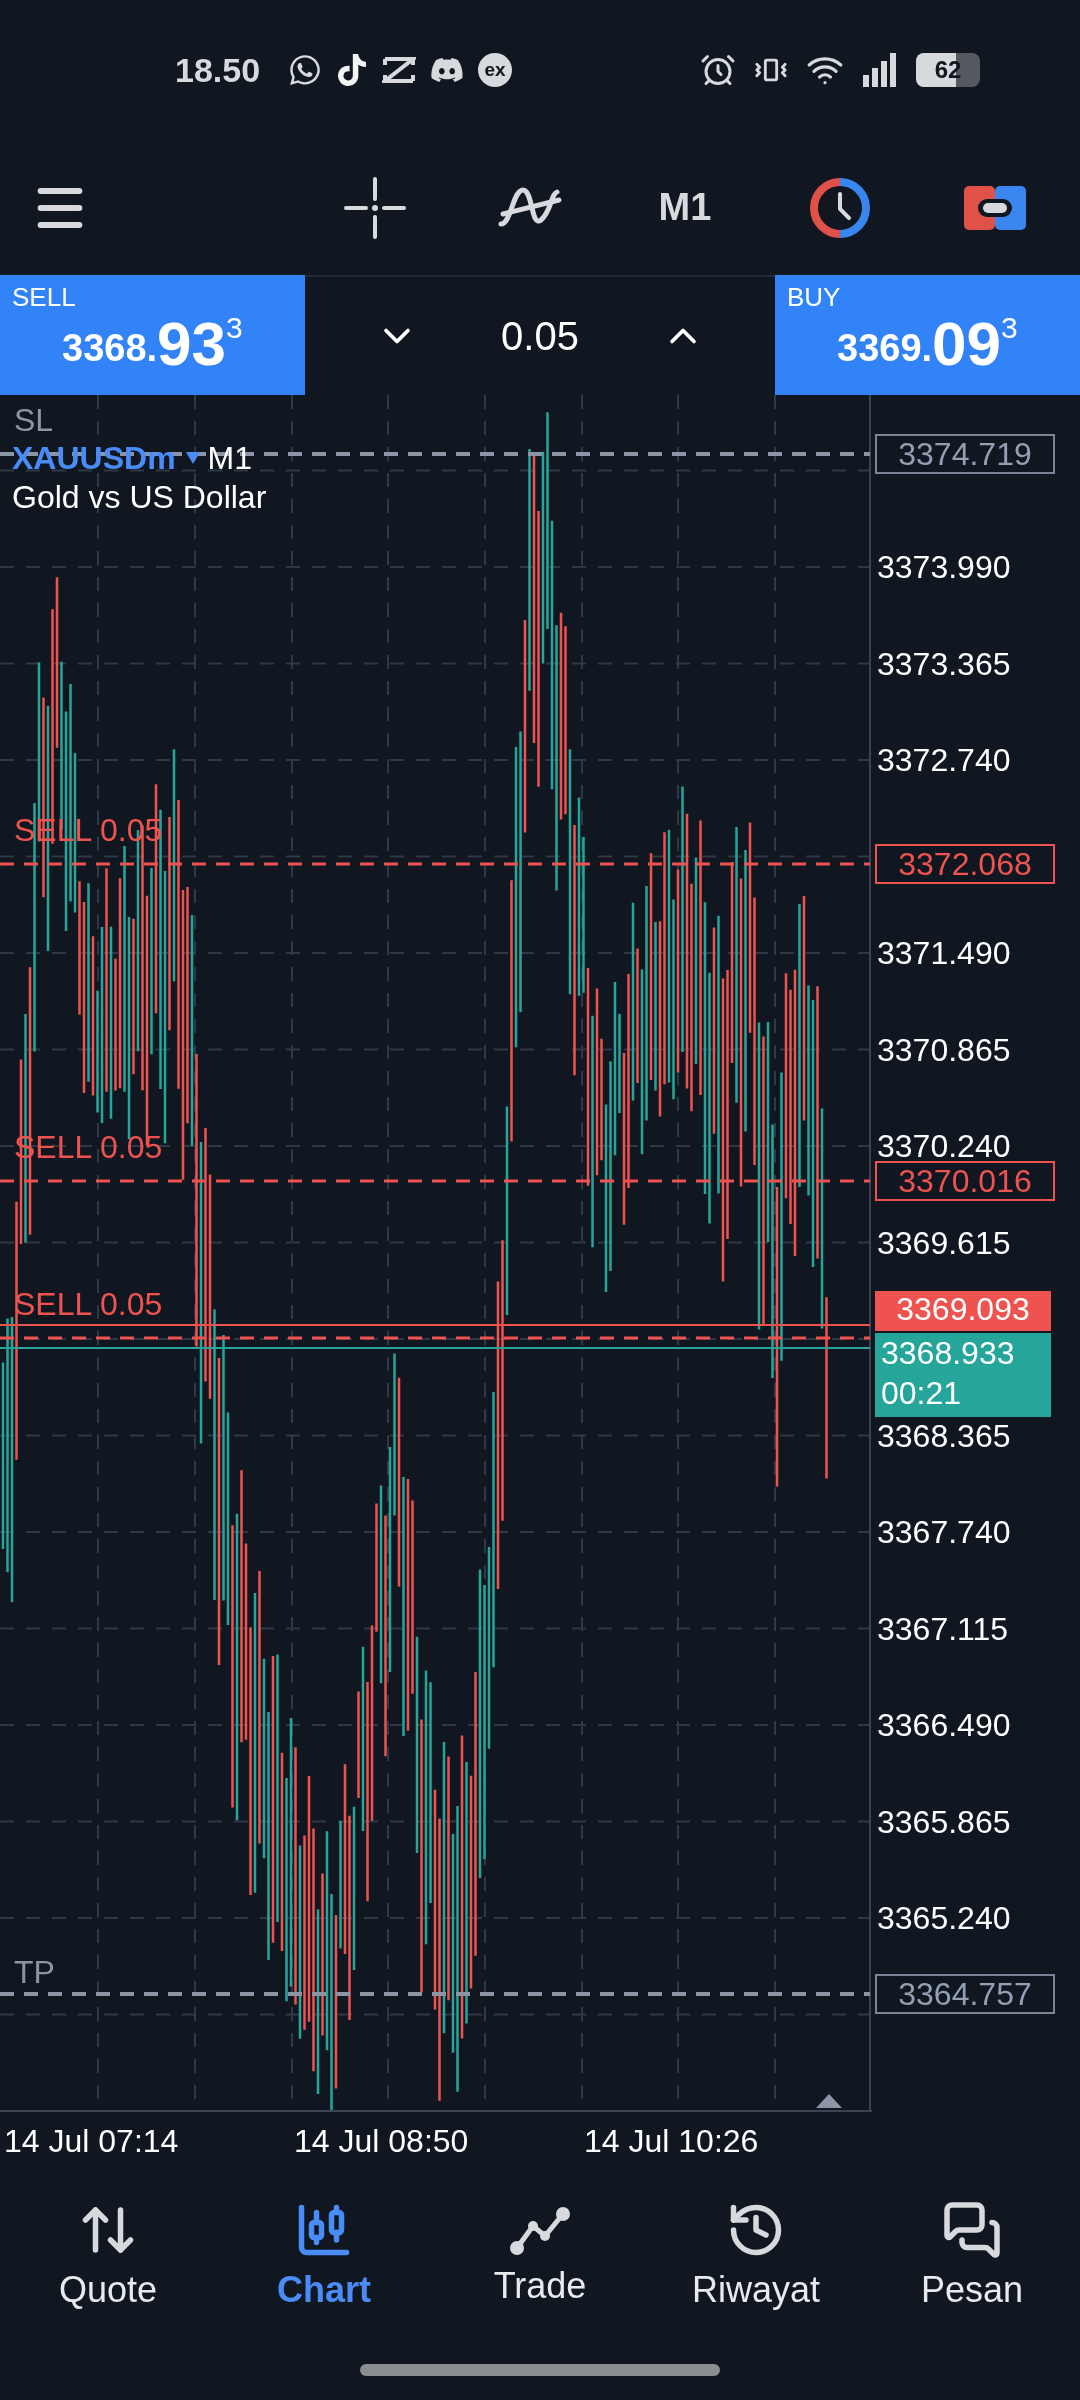 The width and height of the screenshot is (1080, 2400). I want to click on symbol-description: Gold vs US Dollar, so click(139, 497).